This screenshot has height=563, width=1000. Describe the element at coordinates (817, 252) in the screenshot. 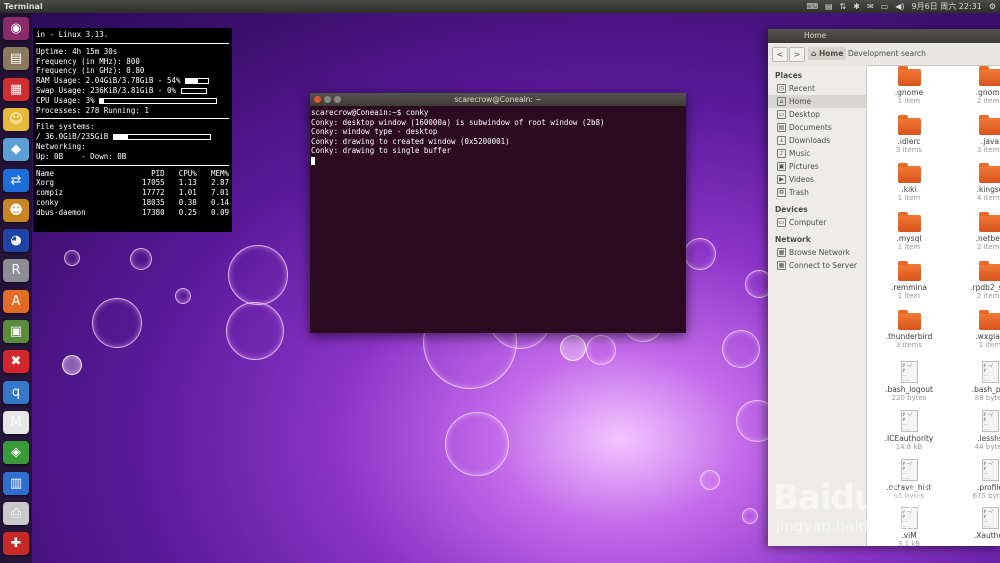

I see `sidebar-item-browse-network: ▦ Browse Network` at that location.